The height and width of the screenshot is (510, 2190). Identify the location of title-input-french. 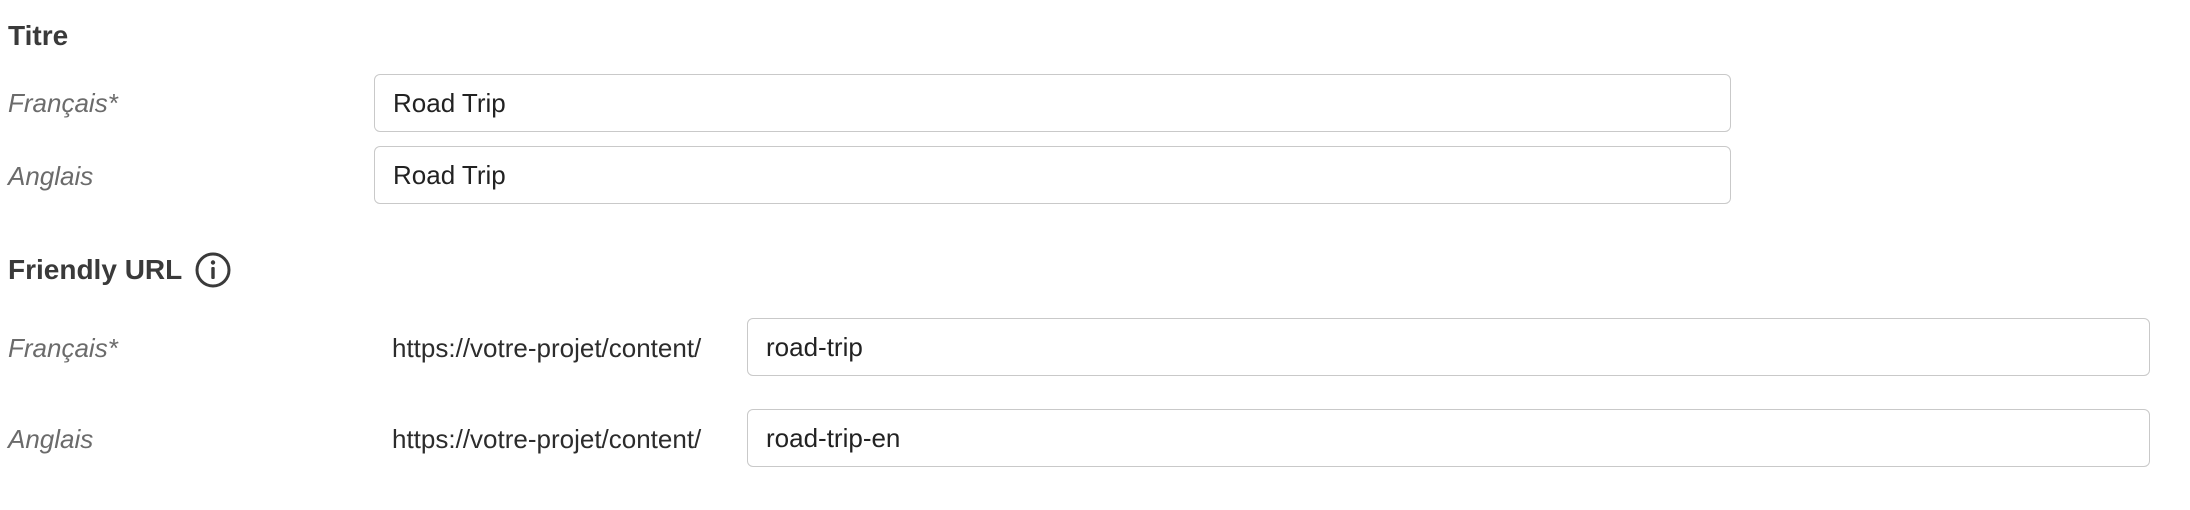
(1052, 103).